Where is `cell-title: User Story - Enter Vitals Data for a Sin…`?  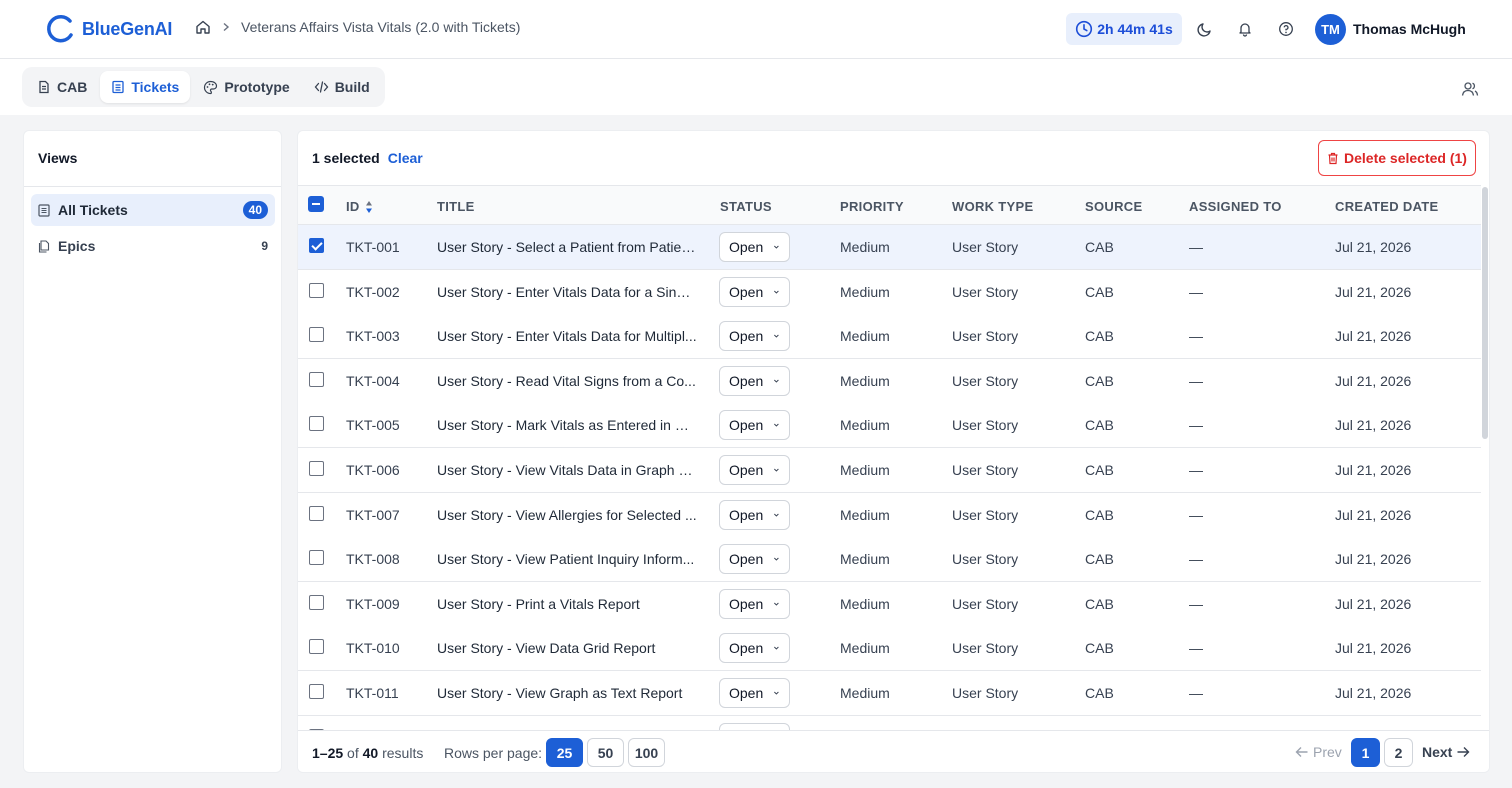
cell-title: User Story - Enter Vitals Data for a Sin… is located at coordinates (567, 292).